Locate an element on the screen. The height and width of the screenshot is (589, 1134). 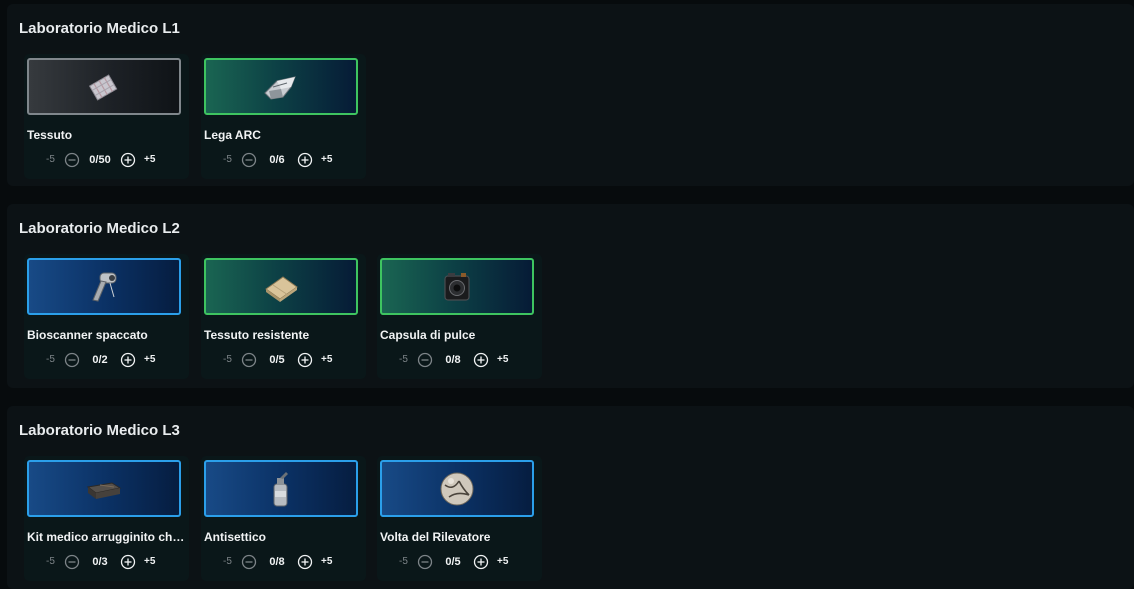
item-name: Volta del Rilevatore is located at coordinates (435, 537).